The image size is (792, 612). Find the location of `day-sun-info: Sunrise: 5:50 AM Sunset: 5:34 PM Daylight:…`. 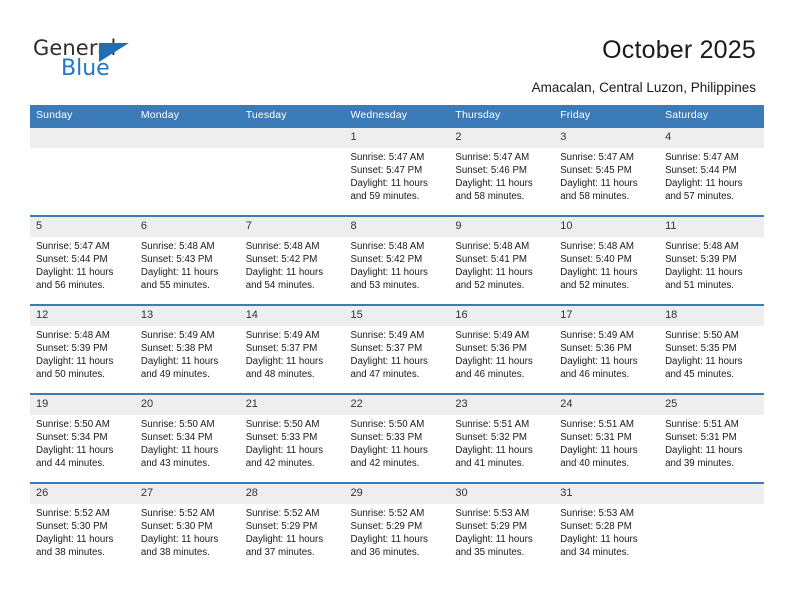

day-sun-info: Sunrise: 5:50 AM Sunset: 5:34 PM Daylight:… is located at coordinates (82, 442).